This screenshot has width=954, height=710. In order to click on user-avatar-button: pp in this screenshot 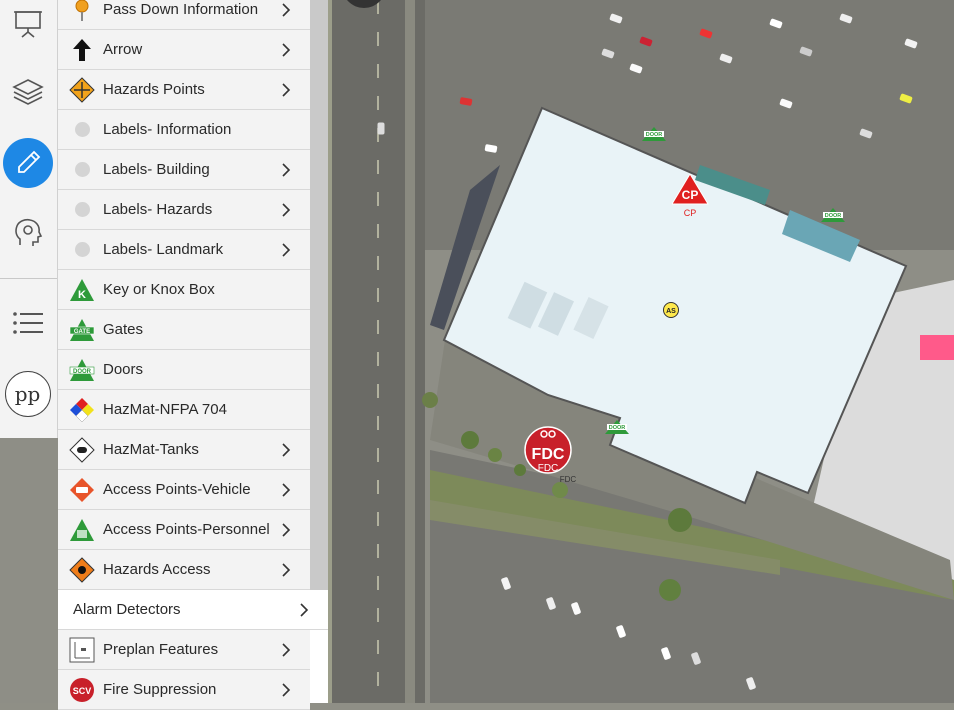, I will do `click(27, 394)`.